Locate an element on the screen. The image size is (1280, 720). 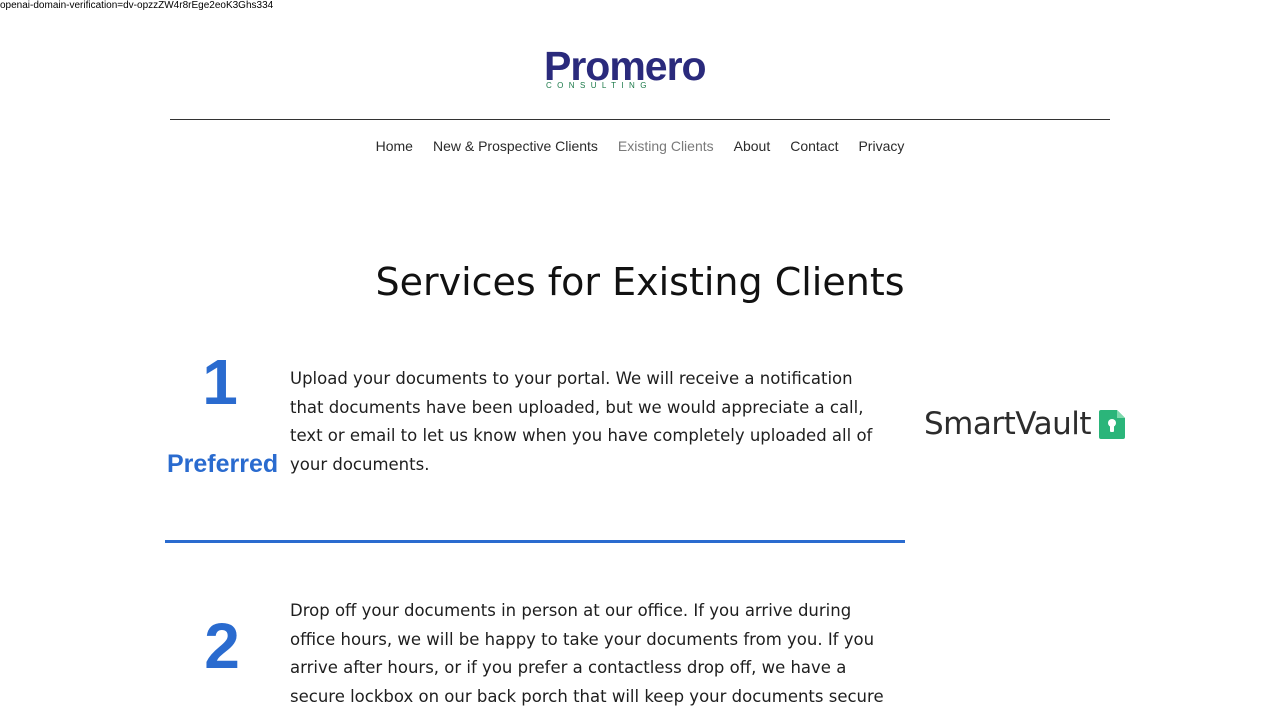
nav-item-home: Home is located at coordinates (394, 146).